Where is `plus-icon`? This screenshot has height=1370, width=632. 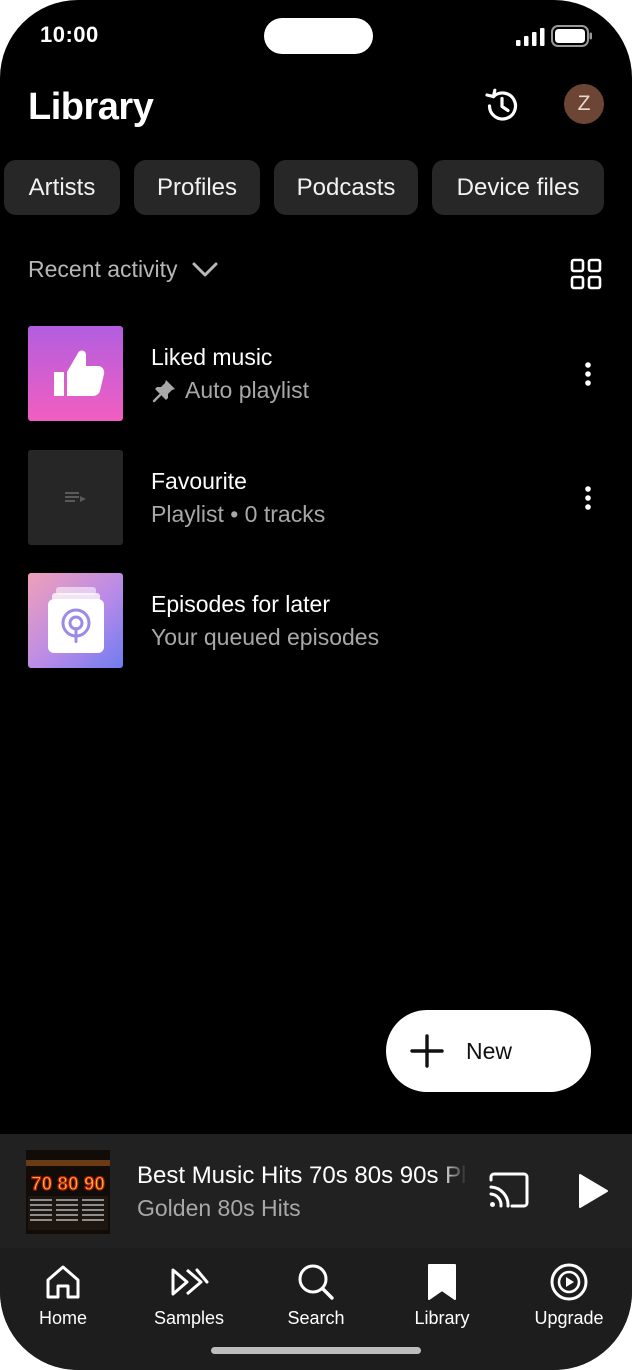
plus-icon is located at coordinates (427, 1051).